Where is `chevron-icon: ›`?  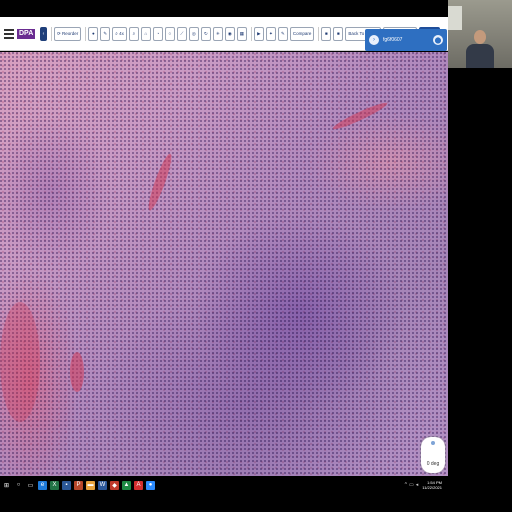
chevron-icon: › is located at coordinates (374, 40).